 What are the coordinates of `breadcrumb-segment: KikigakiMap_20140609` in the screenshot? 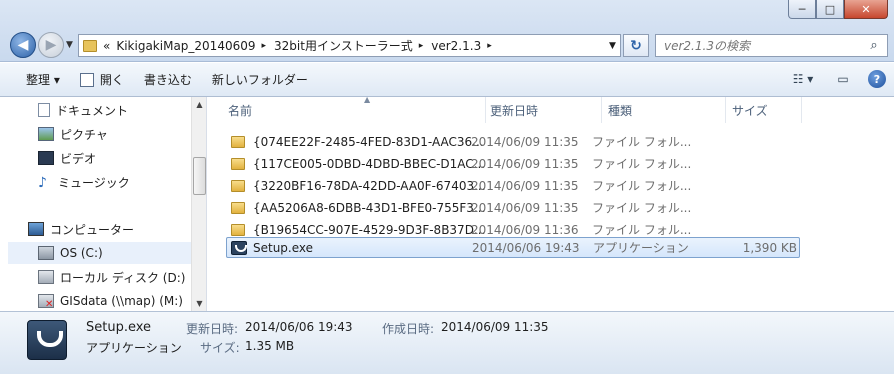 It's located at (185, 46).